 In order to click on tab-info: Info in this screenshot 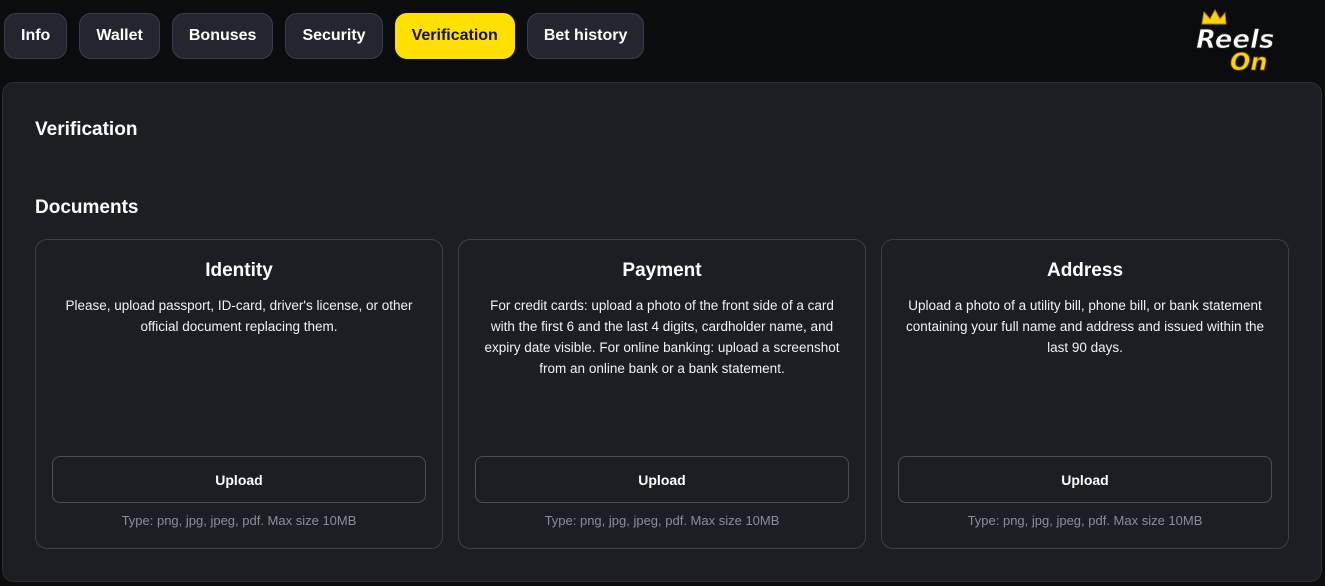, I will do `click(36, 36)`.